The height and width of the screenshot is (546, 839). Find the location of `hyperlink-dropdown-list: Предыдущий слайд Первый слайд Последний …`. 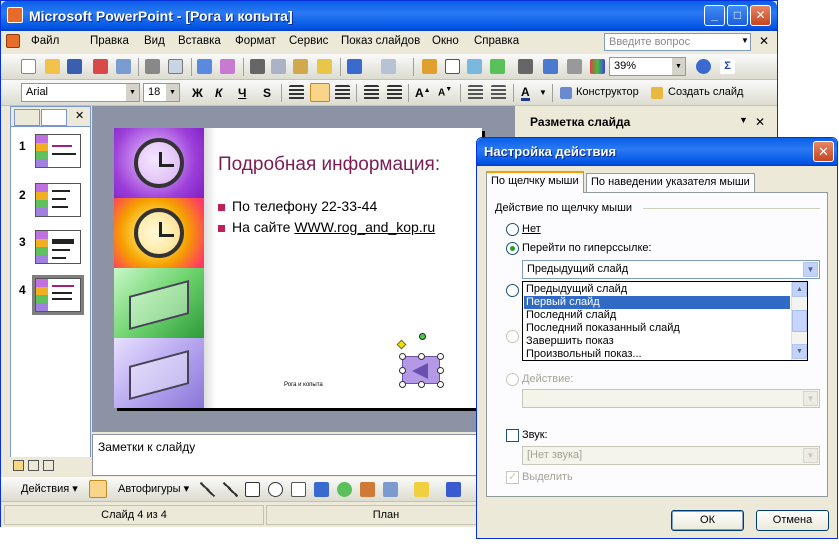

hyperlink-dropdown-list: Предыдущий слайд Первый слайд Последний … is located at coordinates (665, 321).